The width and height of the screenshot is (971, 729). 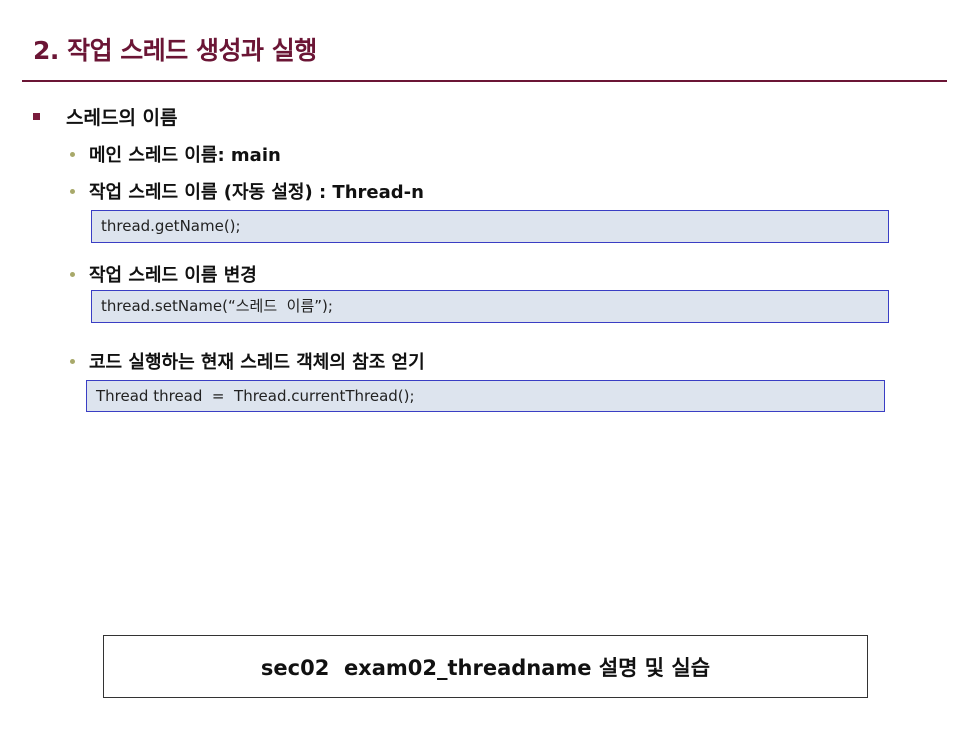 I want to click on code-box-current-thread: Thread thread = Thread.currentThread();, so click(x=485, y=396).